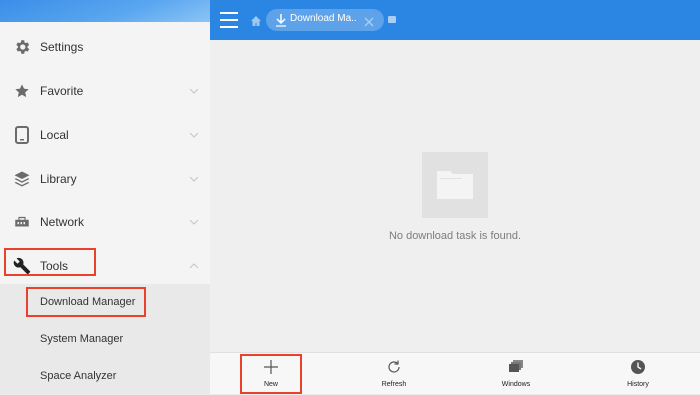  Describe the element at coordinates (62, 91) in the screenshot. I see `sidebar-item-label: Favorite` at that location.